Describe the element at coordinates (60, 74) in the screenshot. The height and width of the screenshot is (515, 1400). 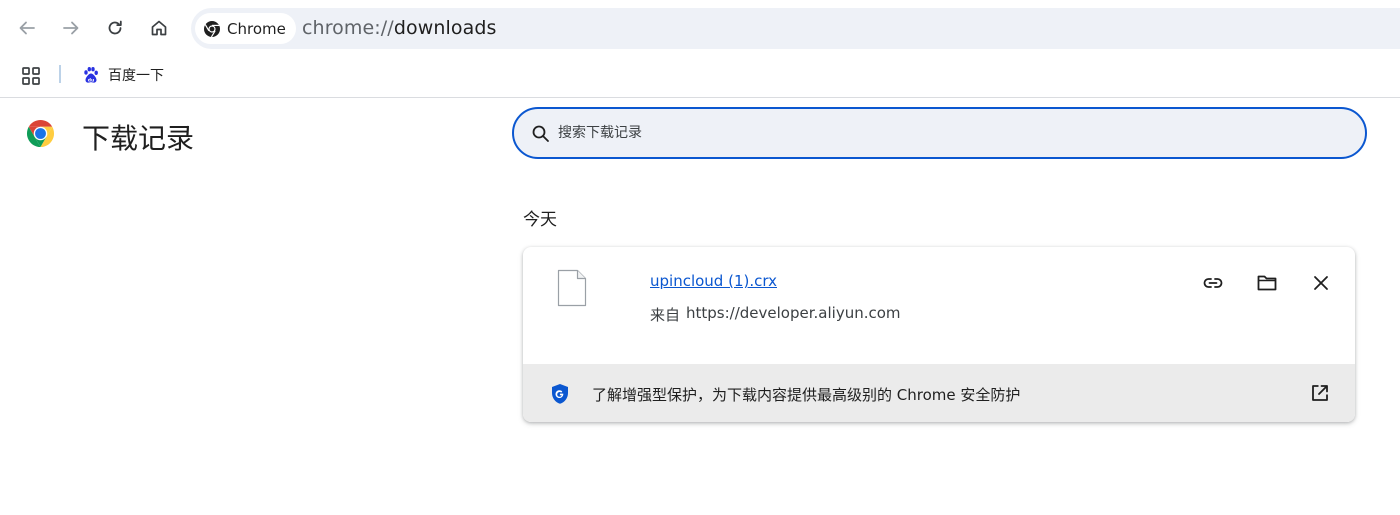
I see `bookmarks-separator` at that location.